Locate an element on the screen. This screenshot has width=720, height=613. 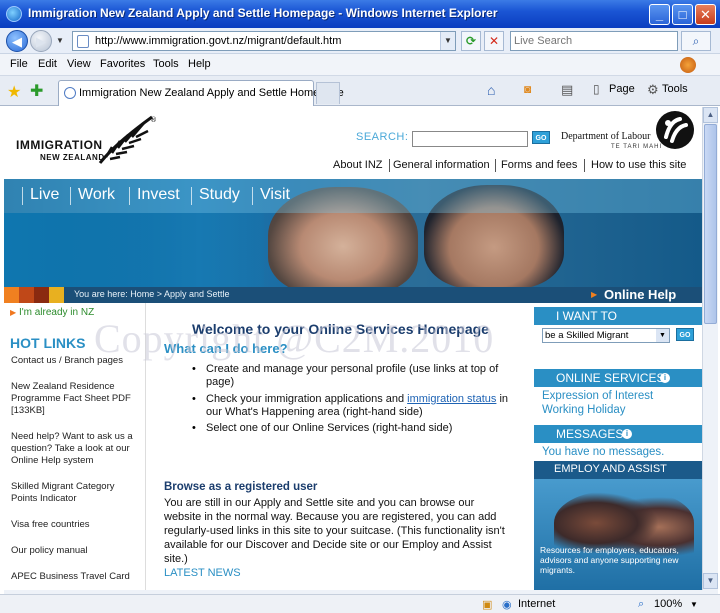
latest-news-link: LATEST NEWS is located at coordinates (202, 573).